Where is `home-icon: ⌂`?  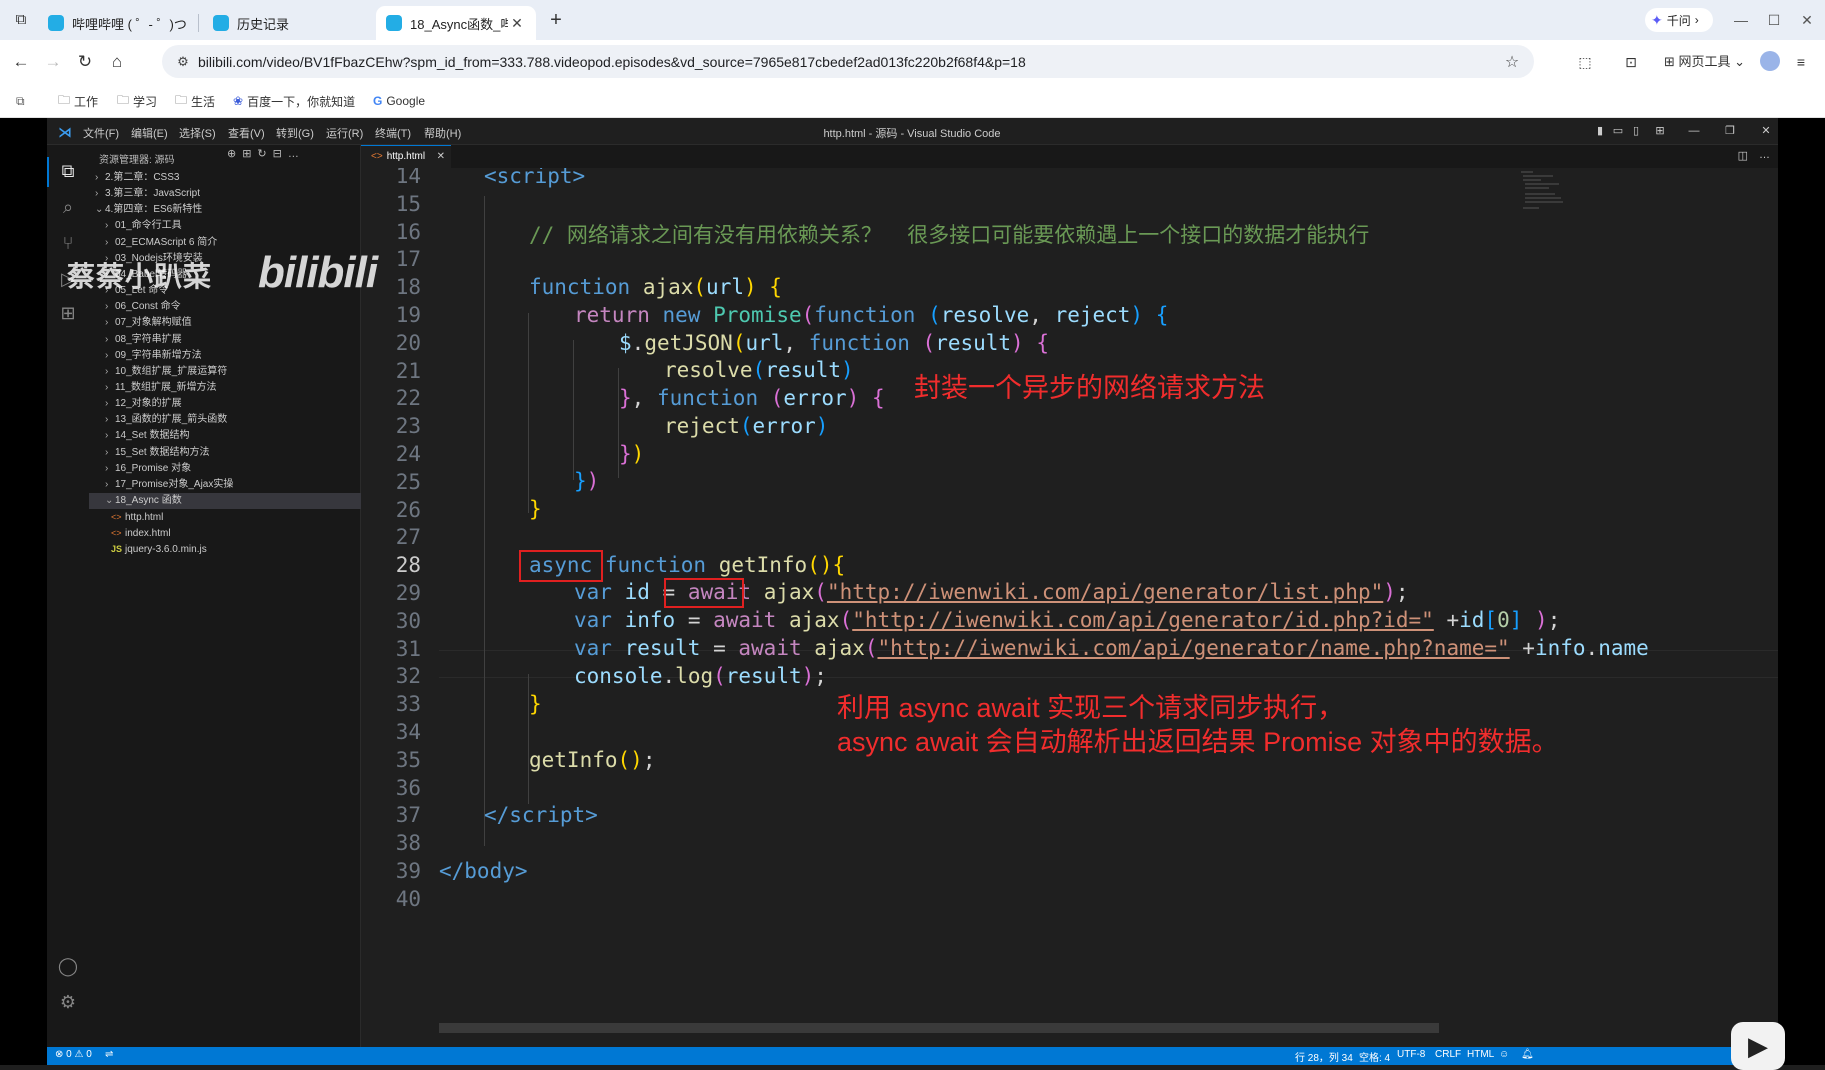 home-icon: ⌂ is located at coordinates (117, 62).